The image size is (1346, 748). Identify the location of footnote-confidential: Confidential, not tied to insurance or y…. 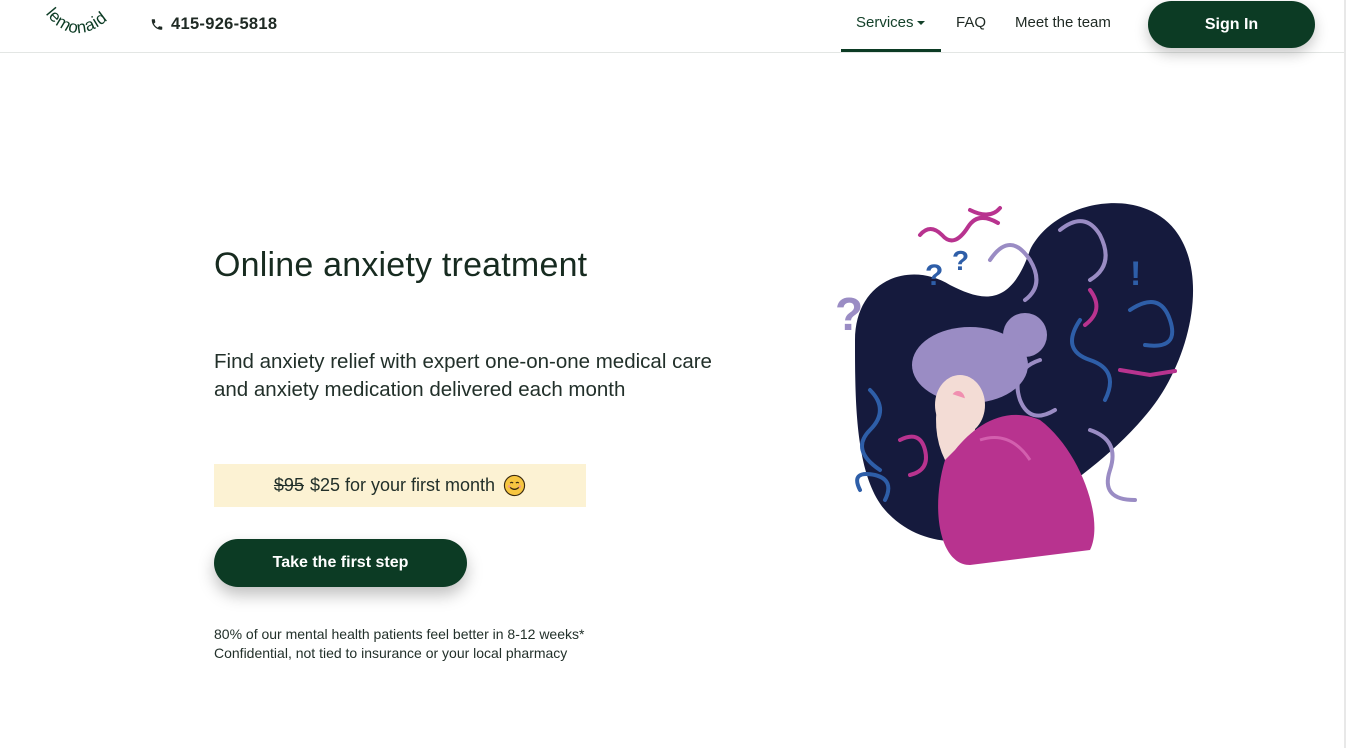
(391, 653).